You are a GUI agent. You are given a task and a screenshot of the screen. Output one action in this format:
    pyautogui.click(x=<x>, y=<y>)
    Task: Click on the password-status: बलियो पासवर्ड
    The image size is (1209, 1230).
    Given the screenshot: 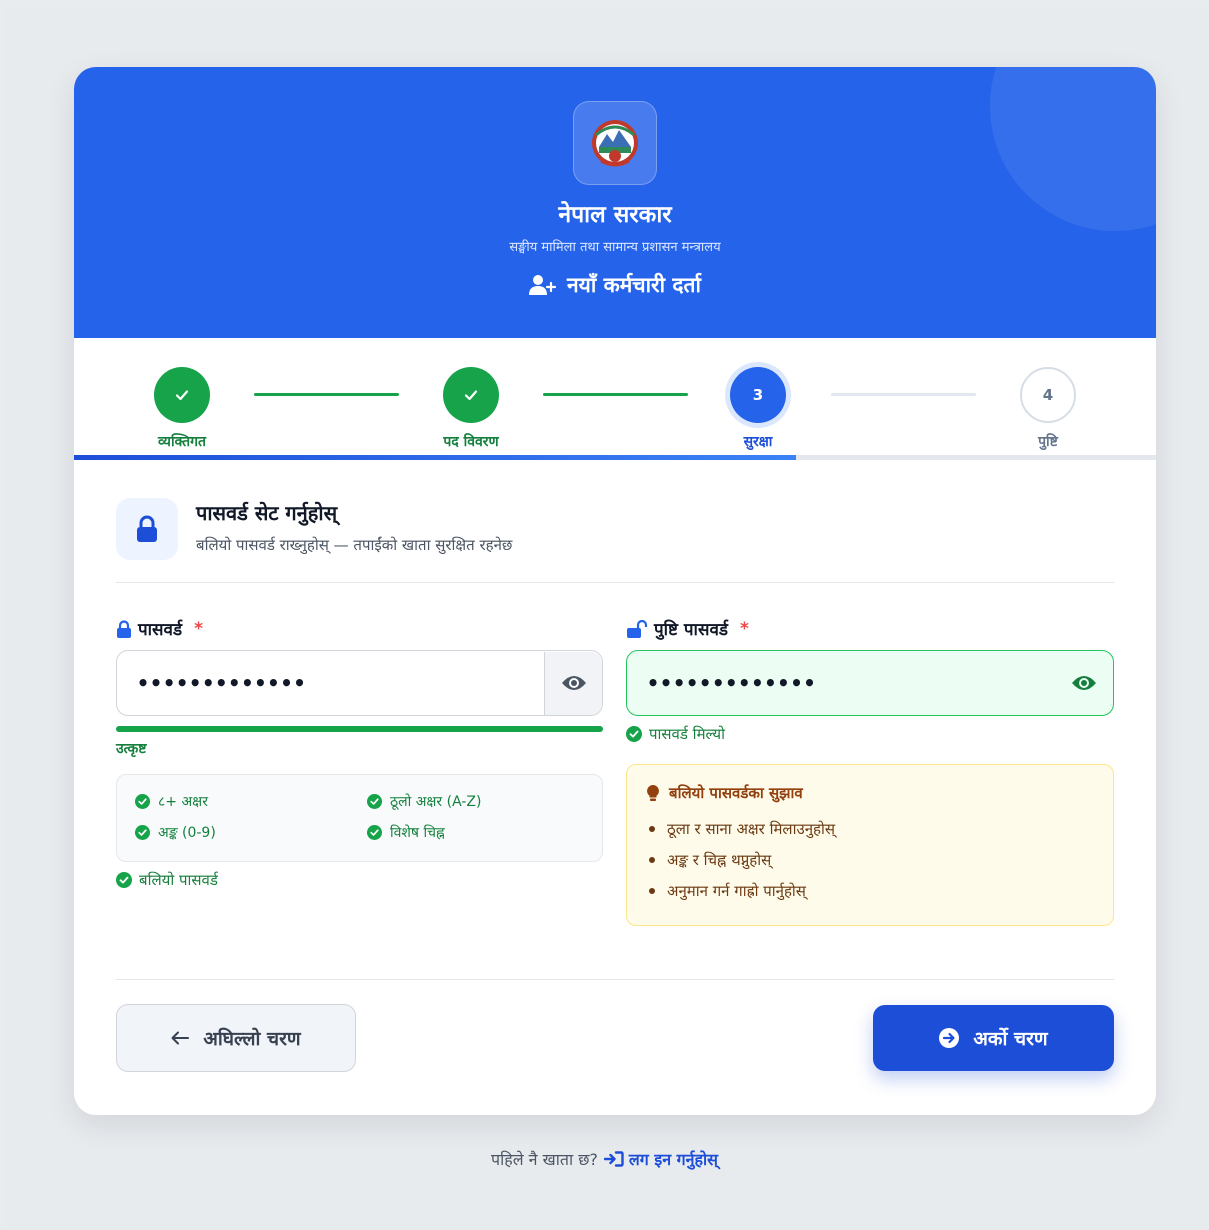 What is the action you would take?
    pyautogui.click(x=167, y=880)
    